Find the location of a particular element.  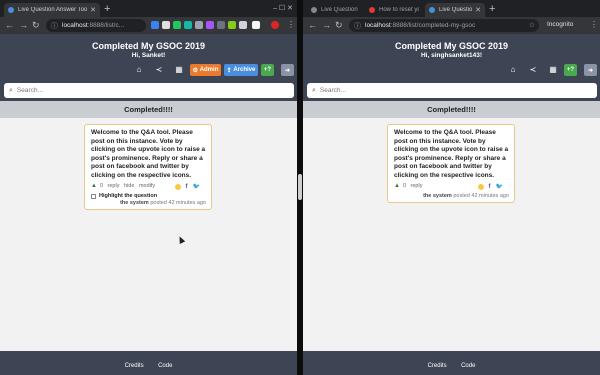

tab-title: Live Question Answer Tool is located at coordinates (53, 10).